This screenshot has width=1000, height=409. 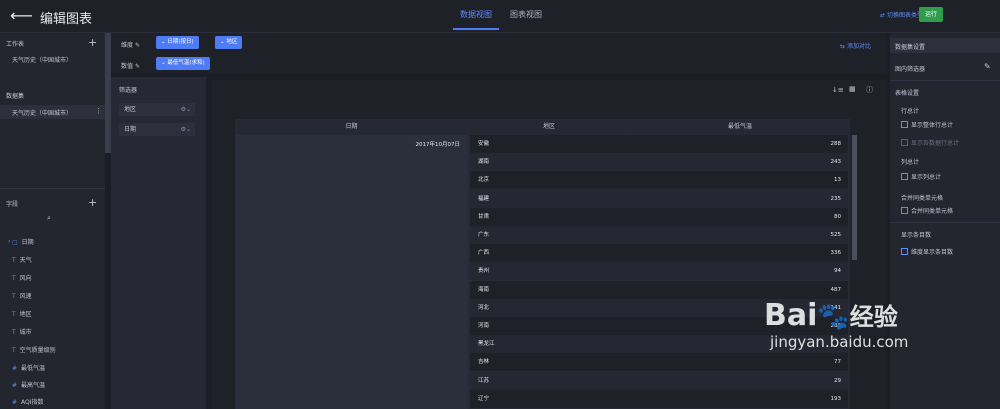 I want to click on dim-show-count-checkbox, so click(x=904, y=251).